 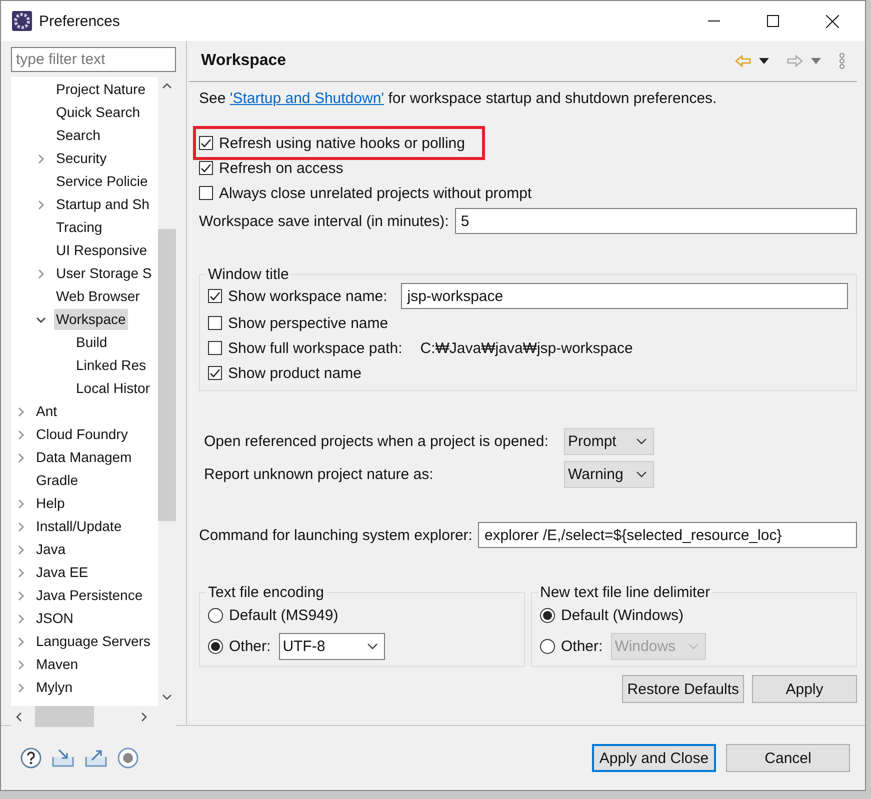 What do you see at coordinates (654, 758) in the screenshot?
I see `apply-and-close-button: Apply and Close` at bounding box center [654, 758].